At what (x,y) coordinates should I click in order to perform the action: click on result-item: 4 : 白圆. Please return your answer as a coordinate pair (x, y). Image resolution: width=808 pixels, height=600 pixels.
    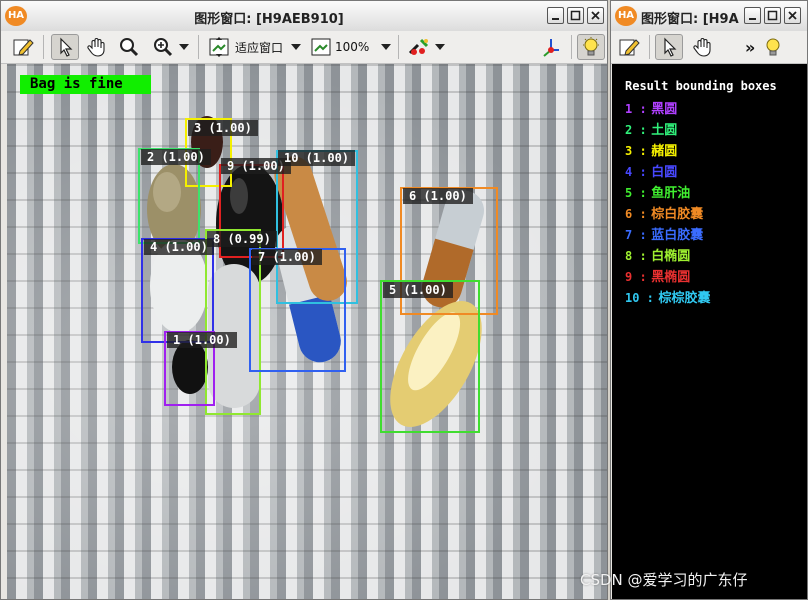
    Looking at the image, I should click on (667, 172).